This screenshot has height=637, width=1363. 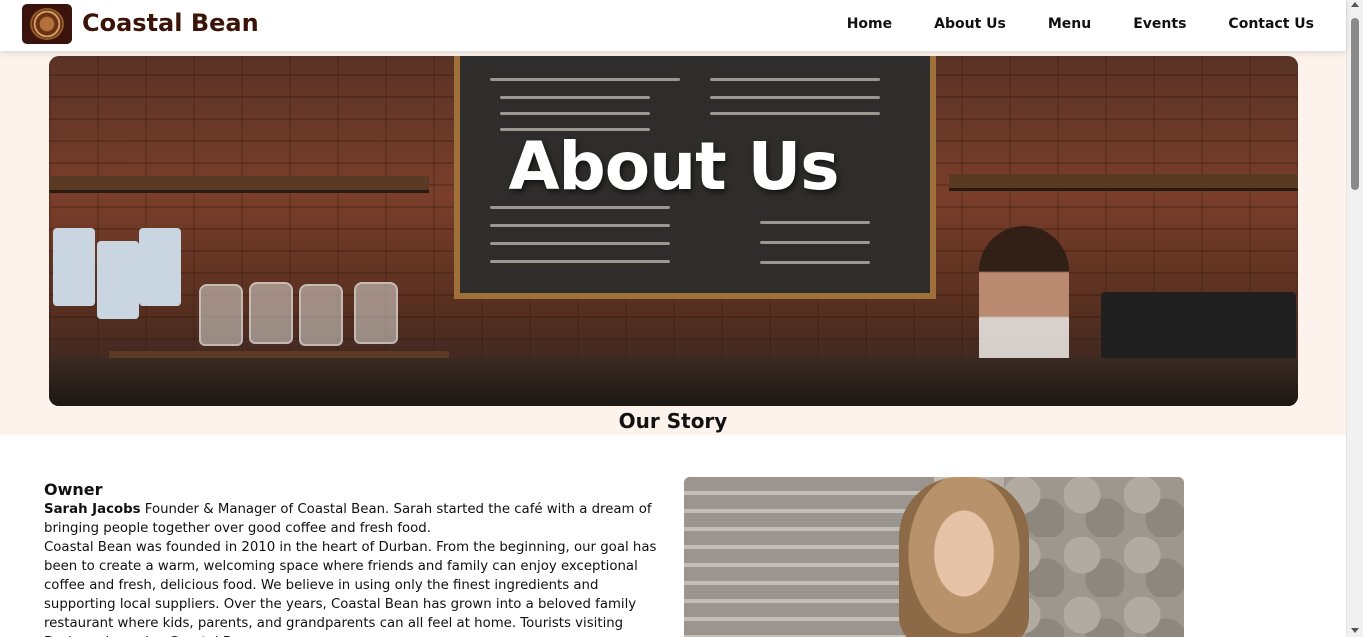 What do you see at coordinates (1354, 318) in the screenshot?
I see `page-scrollbar` at bounding box center [1354, 318].